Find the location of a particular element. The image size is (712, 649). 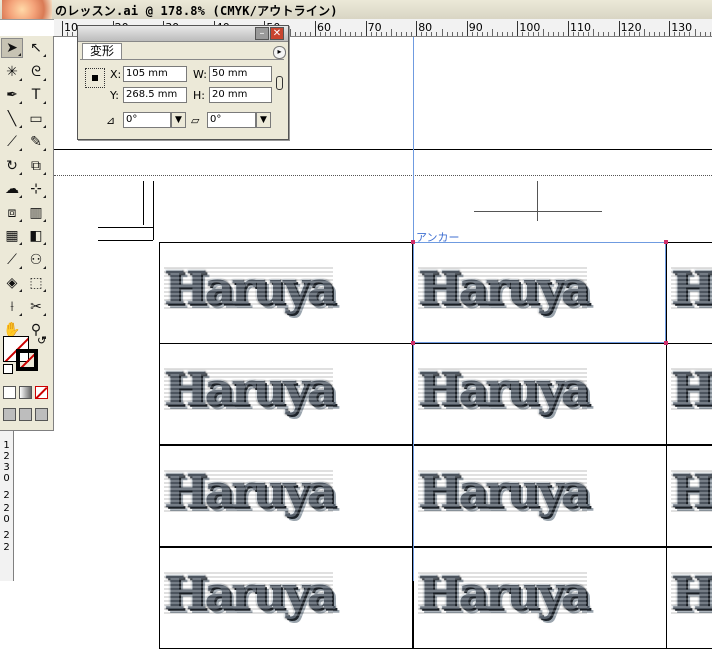

type-tool-icon: T is located at coordinates (36, 95).